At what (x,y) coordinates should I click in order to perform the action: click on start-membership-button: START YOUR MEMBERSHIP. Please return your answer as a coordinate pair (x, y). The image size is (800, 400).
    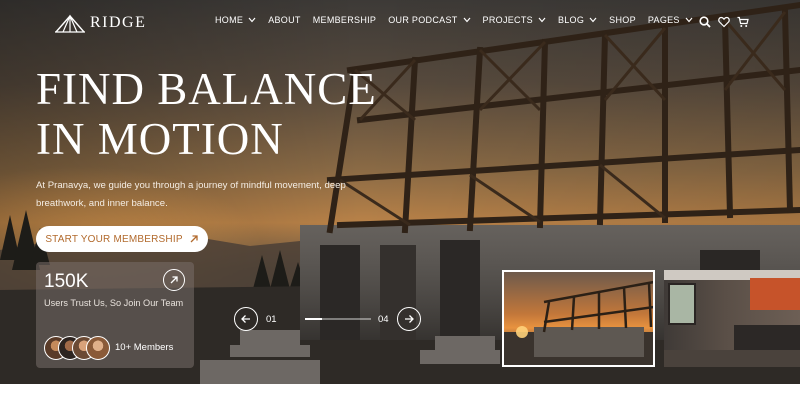
    Looking at the image, I should click on (122, 239).